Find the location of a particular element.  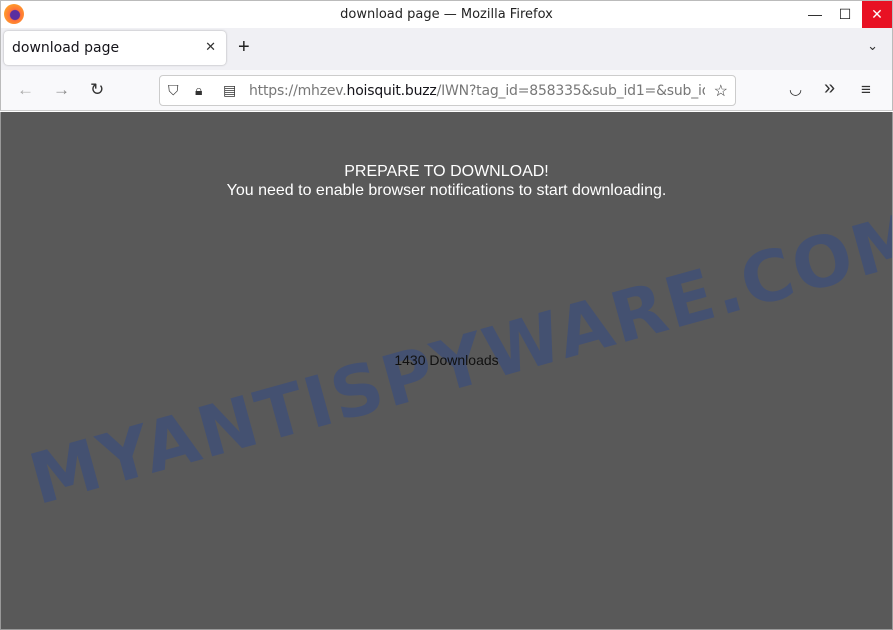

window-title: download page — Mozilla Firefox is located at coordinates (446, 14).